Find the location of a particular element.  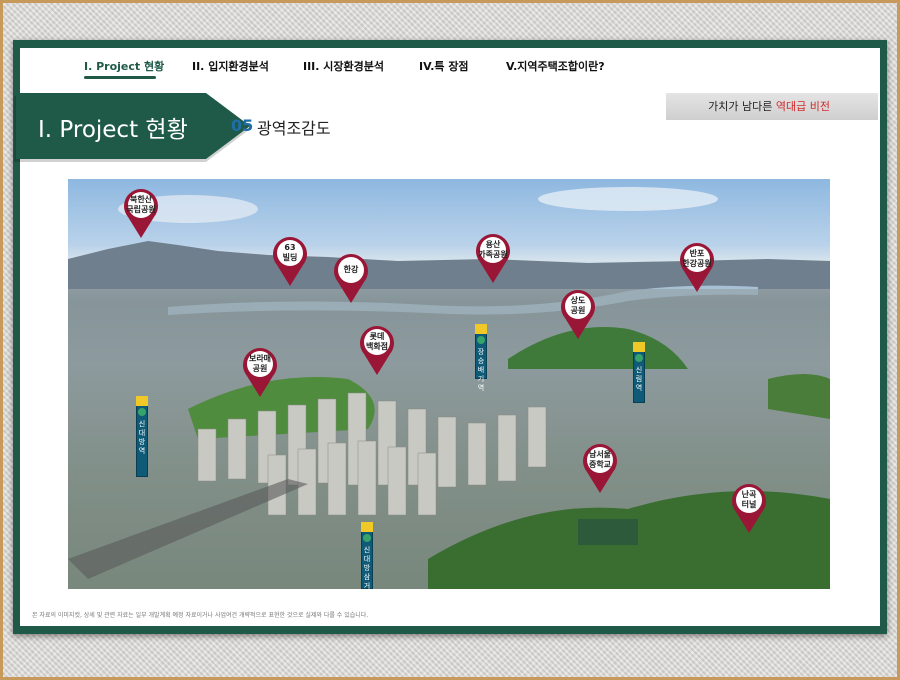

section-number: 05 is located at coordinates (242, 125).